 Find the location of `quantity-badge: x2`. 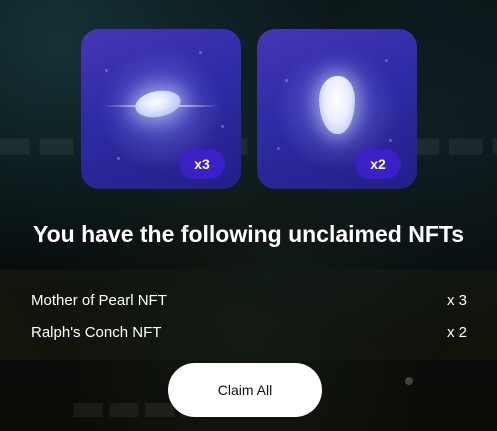

quantity-badge: x2 is located at coordinates (378, 164).